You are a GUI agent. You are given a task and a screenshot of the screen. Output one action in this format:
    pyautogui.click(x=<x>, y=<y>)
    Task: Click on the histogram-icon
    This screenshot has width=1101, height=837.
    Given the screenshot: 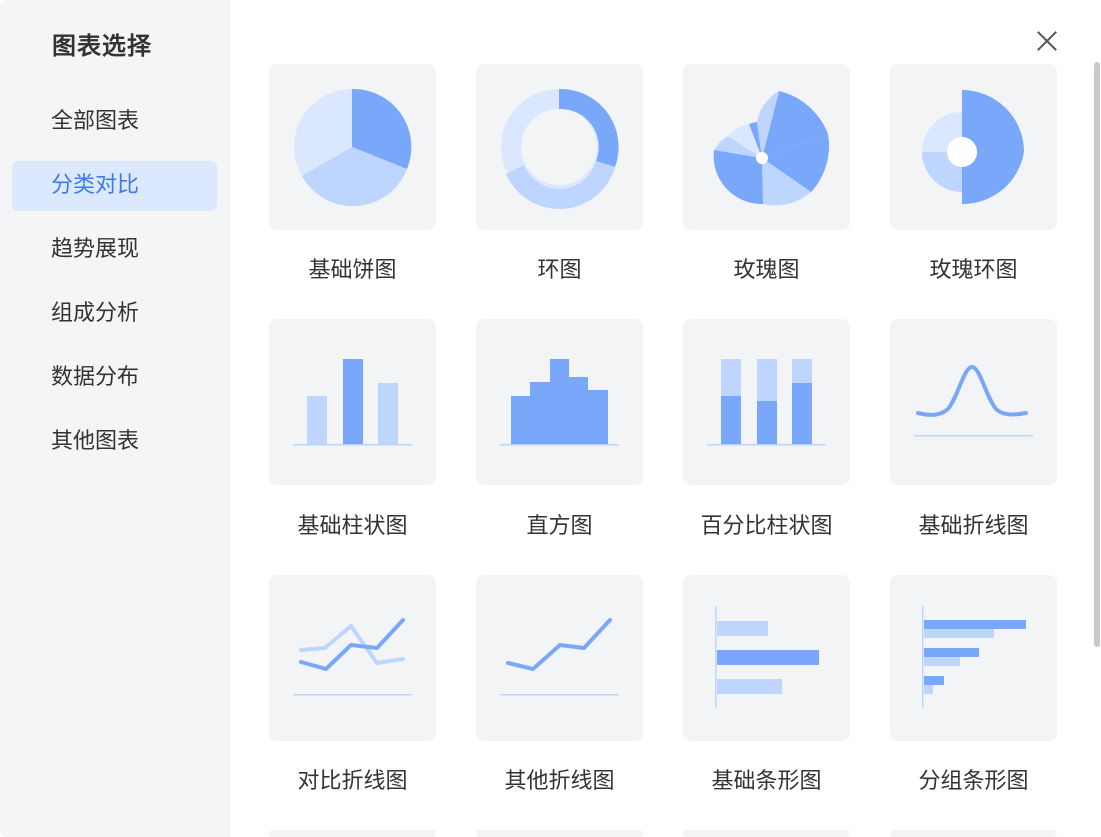 What is the action you would take?
    pyautogui.click(x=559, y=402)
    